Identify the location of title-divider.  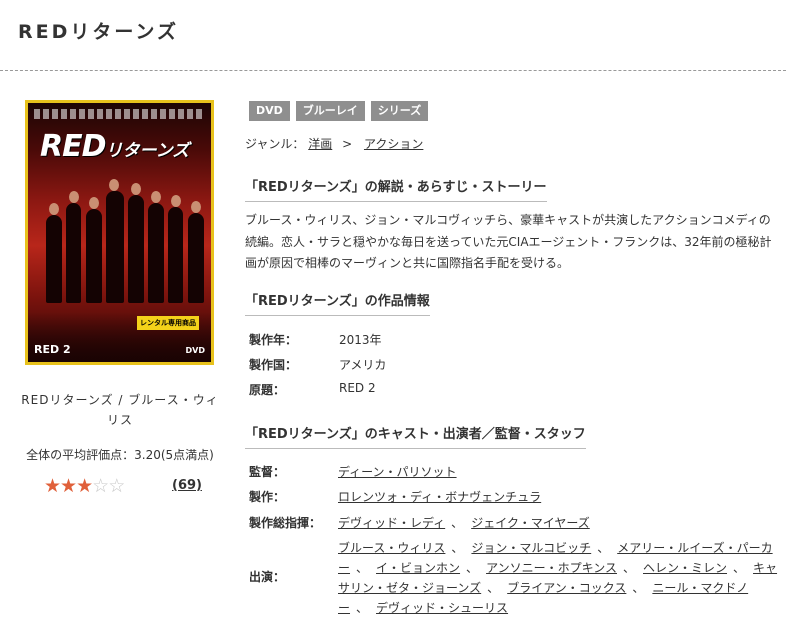
(393, 70).